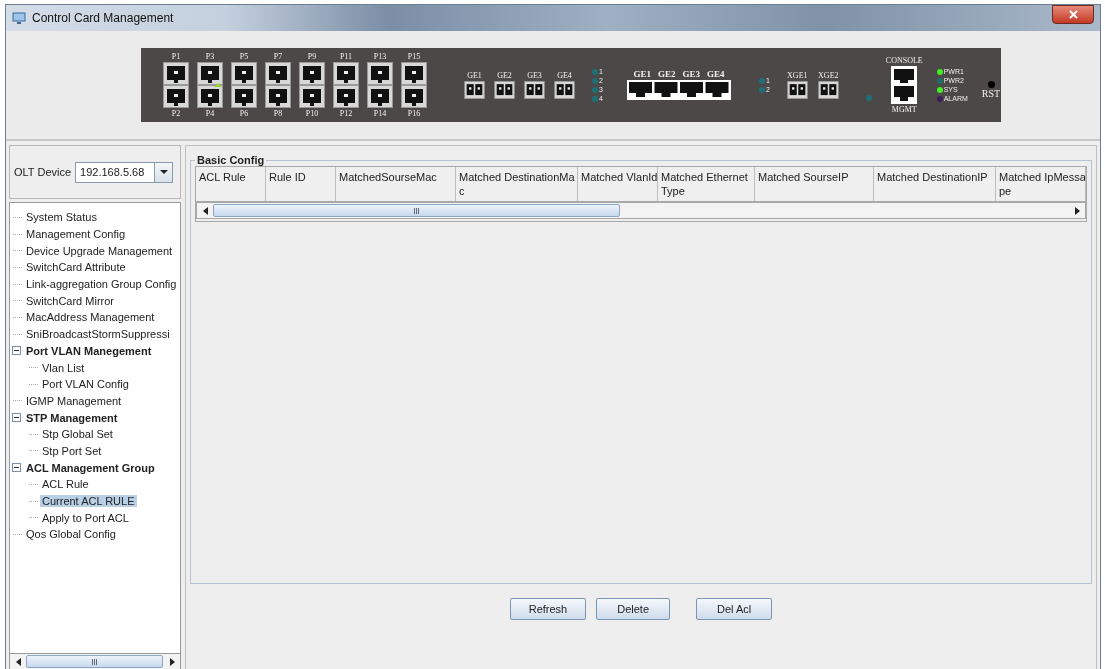  I want to click on reset-hole-icon, so click(991, 84).